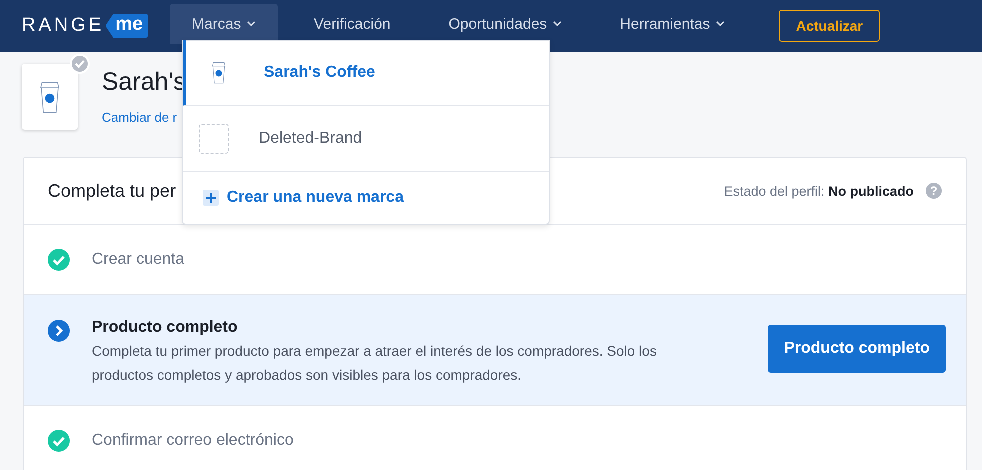 This screenshot has height=470, width=982. What do you see at coordinates (857, 349) in the screenshot?
I see `complete-product-button: Producto completo` at bounding box center [857, 349].